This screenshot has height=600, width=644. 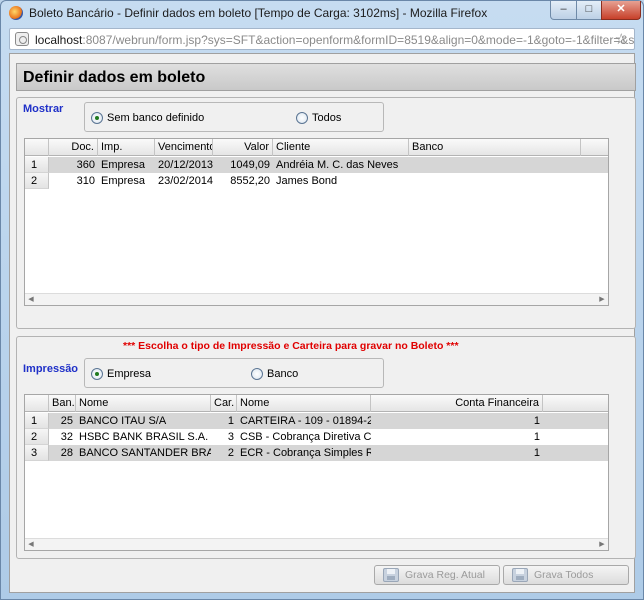 I want to click on column-header-imp: Imp., so click(x=126, y=147).